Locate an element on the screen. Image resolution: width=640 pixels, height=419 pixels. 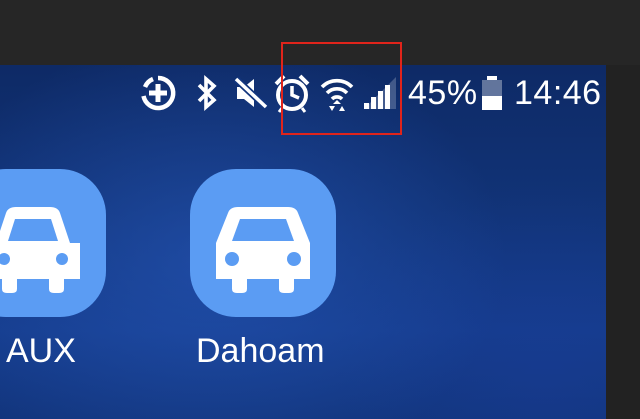
app-icon-dahoam is located at coordinates (263, 243).